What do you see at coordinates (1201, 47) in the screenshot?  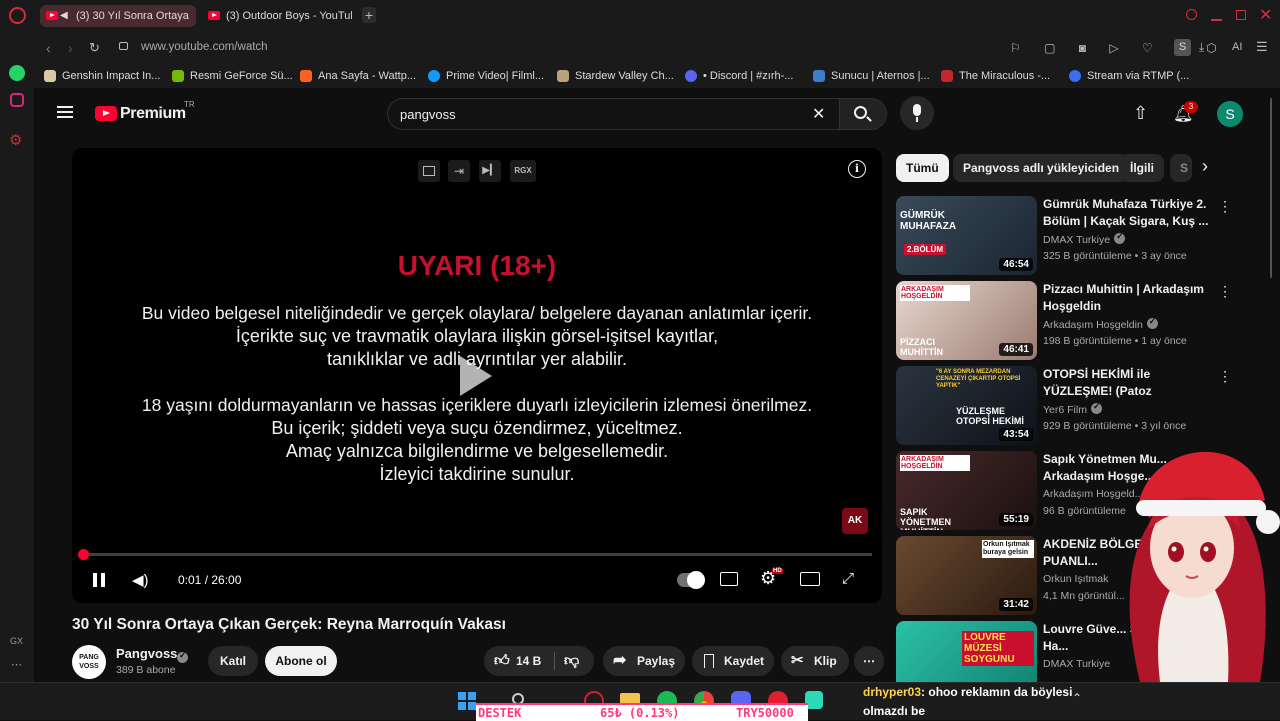 I see `download-icon: ⤓` at bounding box center [1201, 47].